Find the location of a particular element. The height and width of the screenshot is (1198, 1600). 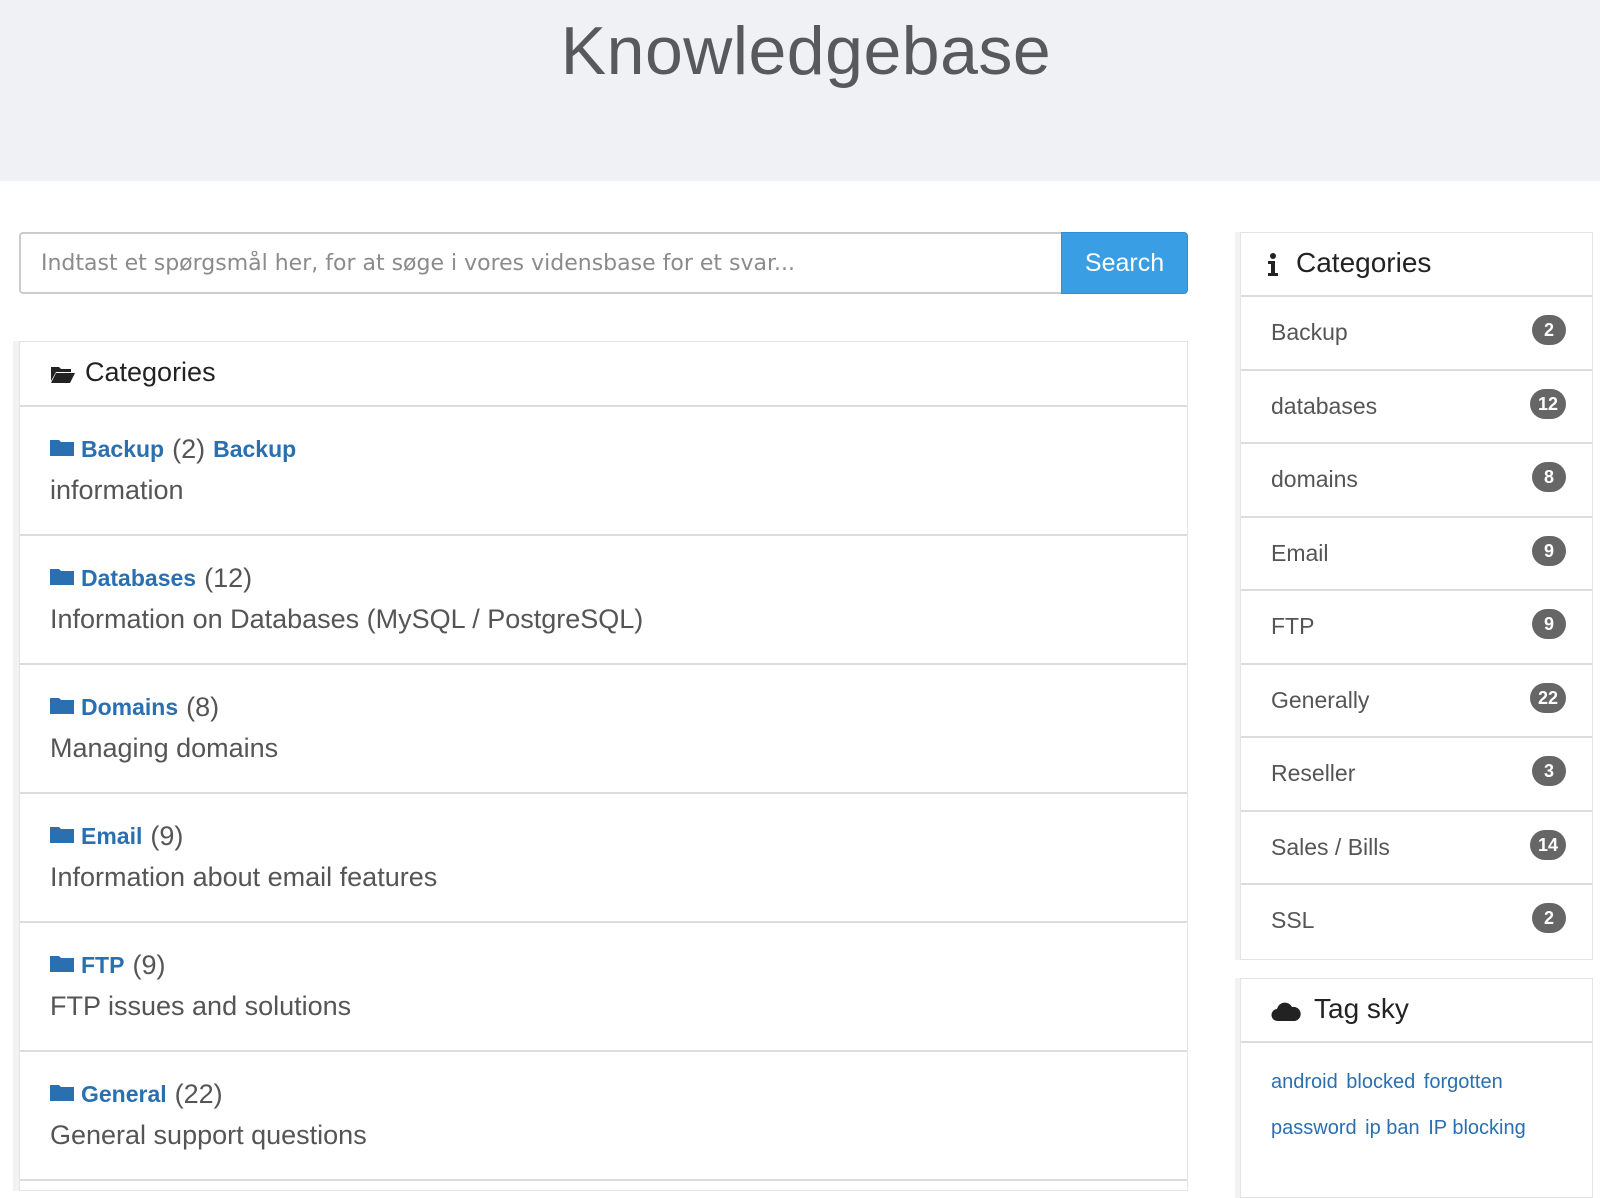

category-link: Email is located at coordinates (111, 836).